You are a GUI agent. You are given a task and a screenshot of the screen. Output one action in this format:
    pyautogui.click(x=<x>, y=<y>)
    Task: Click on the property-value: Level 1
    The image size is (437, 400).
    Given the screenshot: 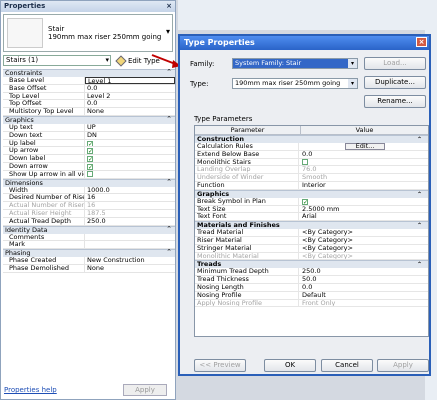 What is the action you would take?
    pyautogui.click(x=130, y=80)
    